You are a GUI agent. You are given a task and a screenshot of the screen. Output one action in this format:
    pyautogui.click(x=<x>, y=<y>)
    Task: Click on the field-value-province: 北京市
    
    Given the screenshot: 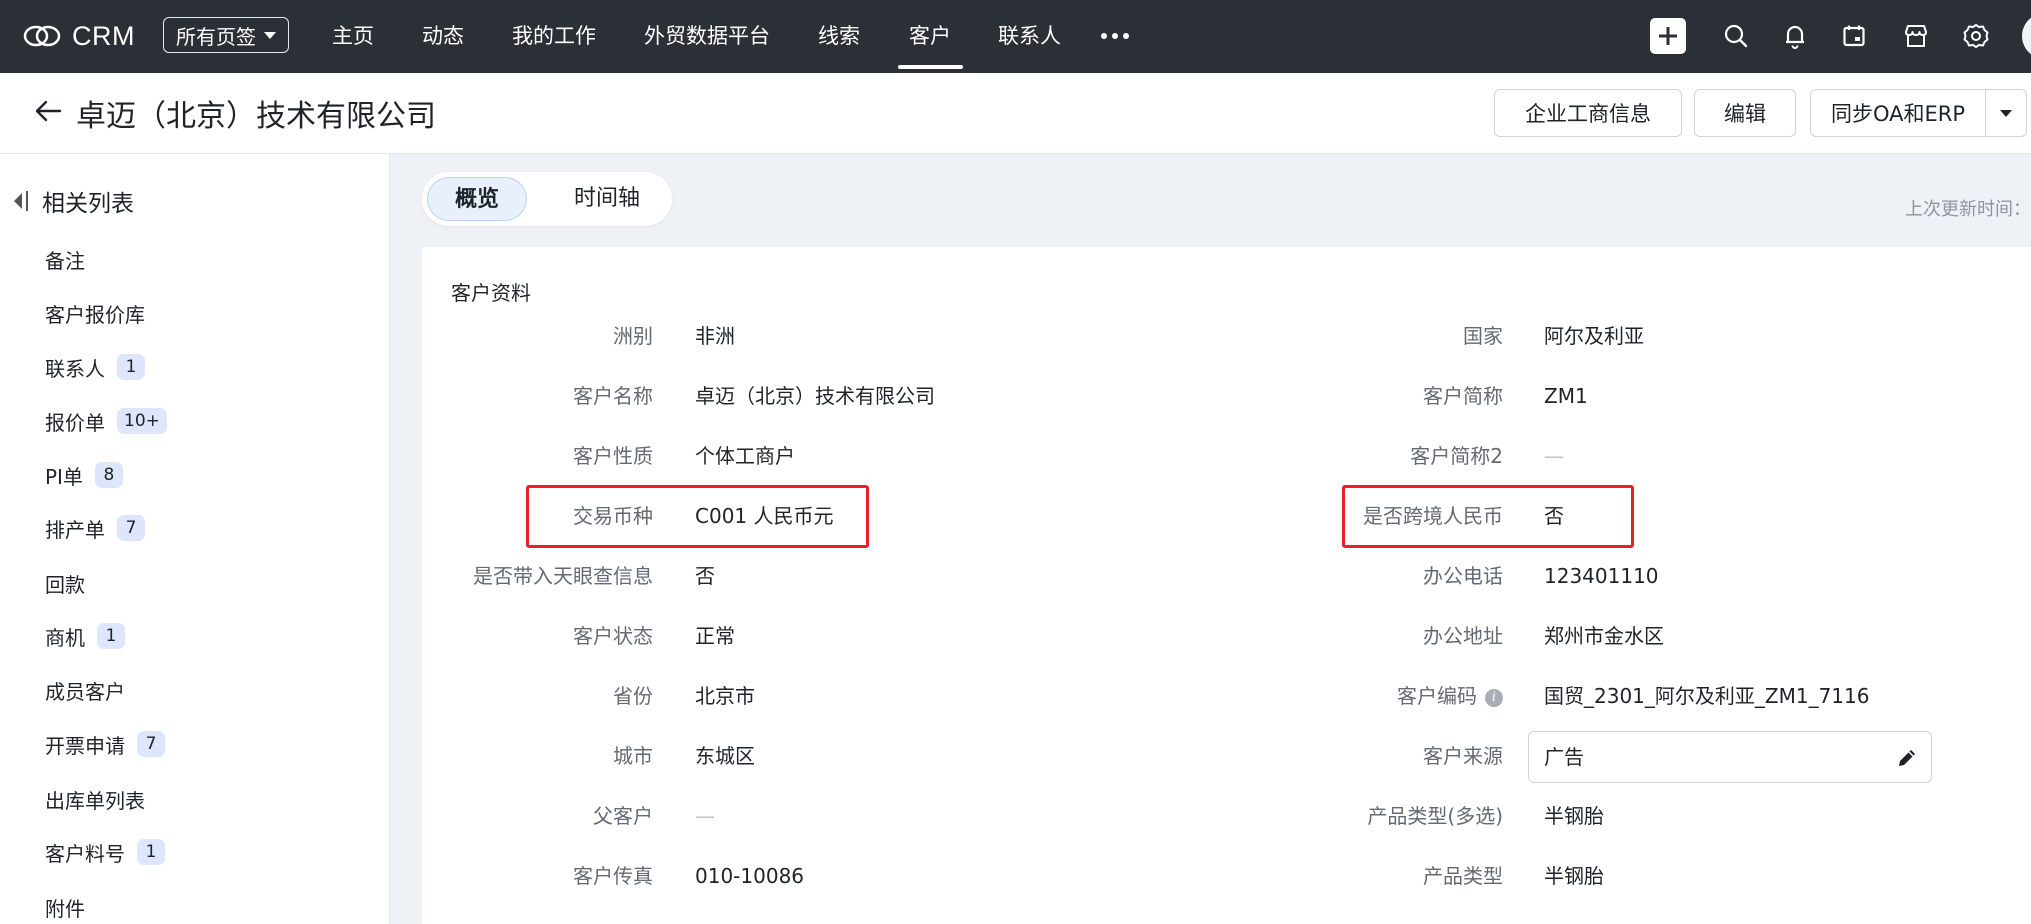 What is the action you would take?
    pyautogui.click(x=725, y=696)
    